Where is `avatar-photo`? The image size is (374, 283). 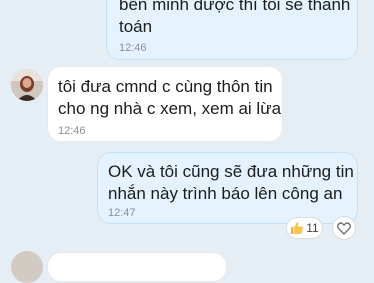
avatar-photo is located at coordinates (27, 85).